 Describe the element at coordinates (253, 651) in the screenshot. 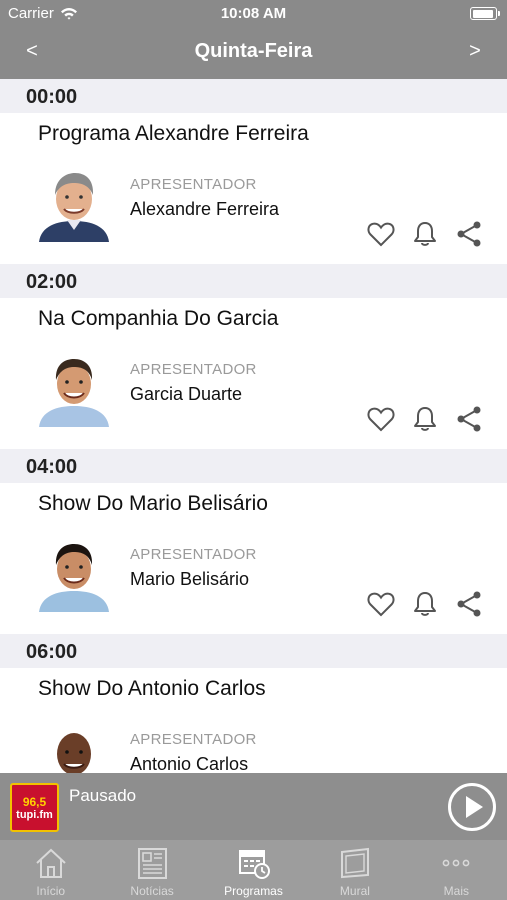

I see `time-slot-header: 06:00` at that location.